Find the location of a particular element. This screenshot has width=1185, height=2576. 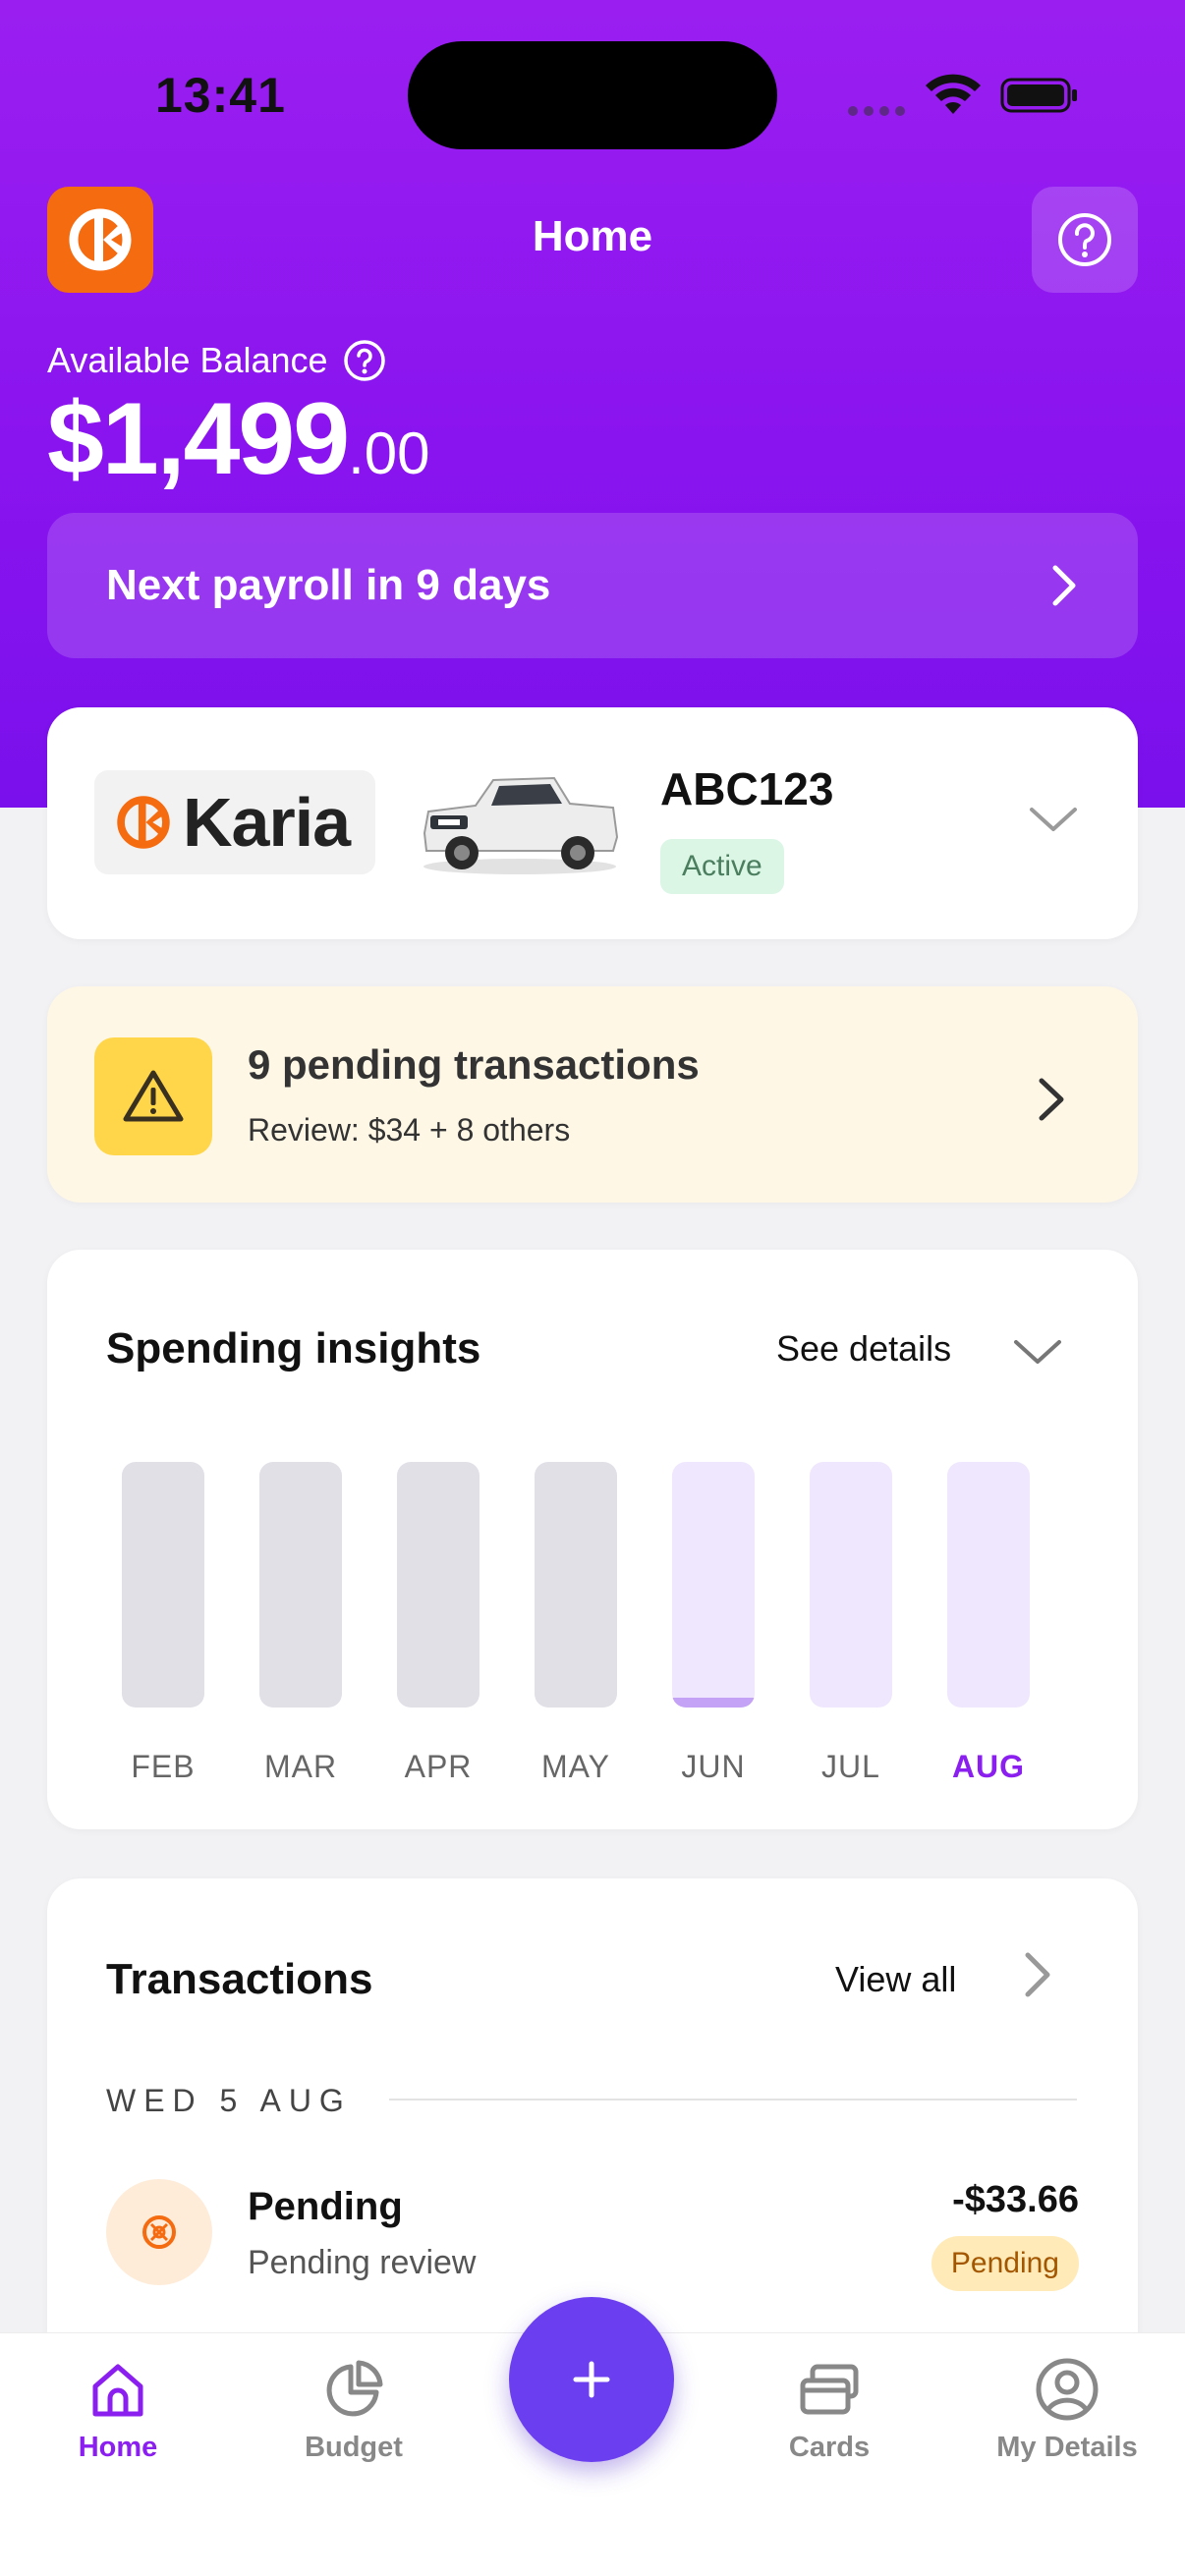

spending-bar-chart: FEB MAR APR MAY JUN JUL AUG is located at coordinates (594, 1623).